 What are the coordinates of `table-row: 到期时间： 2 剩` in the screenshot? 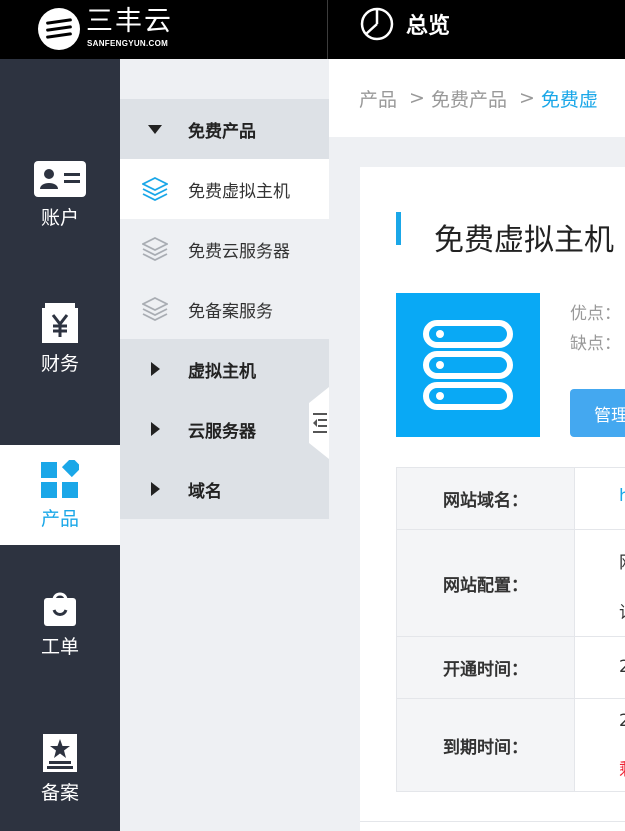 It's located at (511, 745).